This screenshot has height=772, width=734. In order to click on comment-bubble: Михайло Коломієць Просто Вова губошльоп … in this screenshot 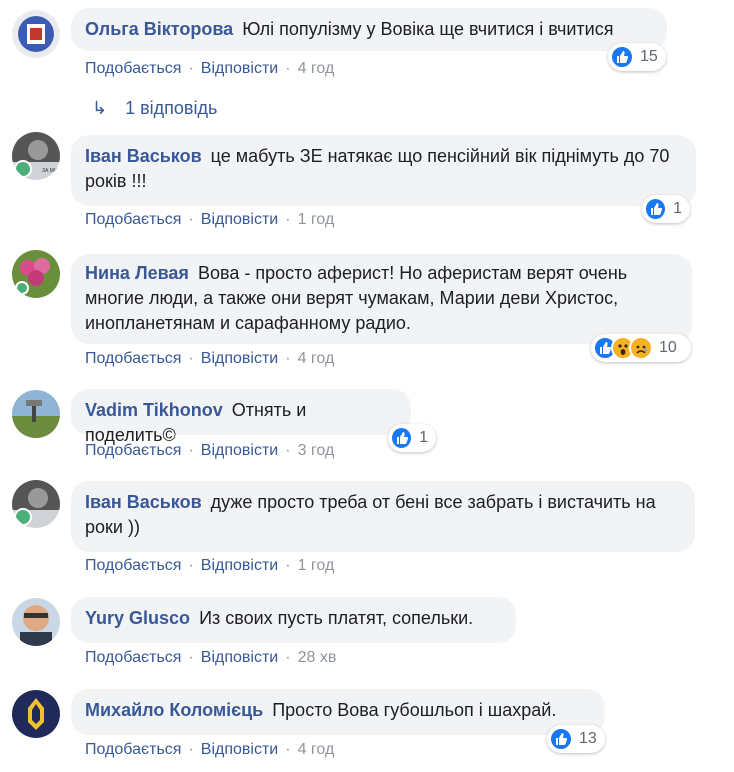, I will do `click(338, 712)`.